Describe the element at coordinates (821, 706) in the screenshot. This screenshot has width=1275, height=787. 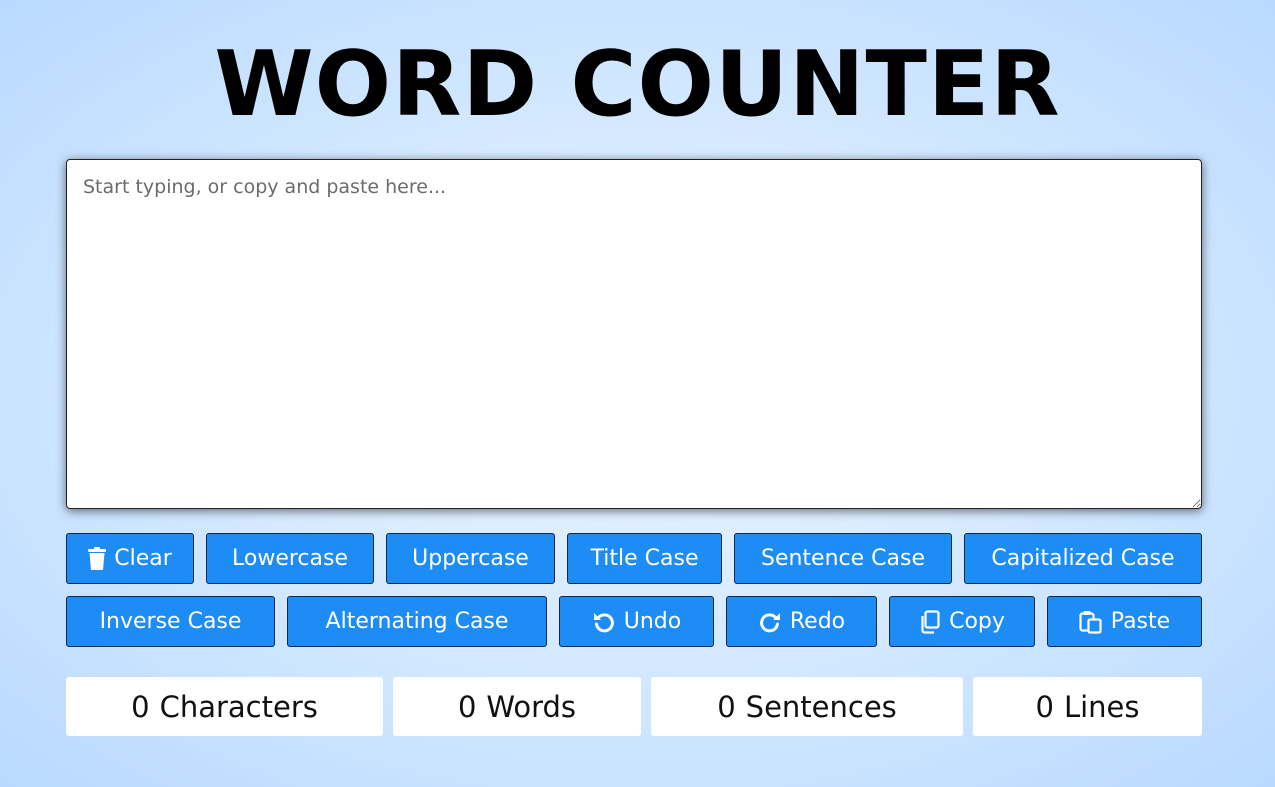
I see `sentences-label: Sentences` at that location.